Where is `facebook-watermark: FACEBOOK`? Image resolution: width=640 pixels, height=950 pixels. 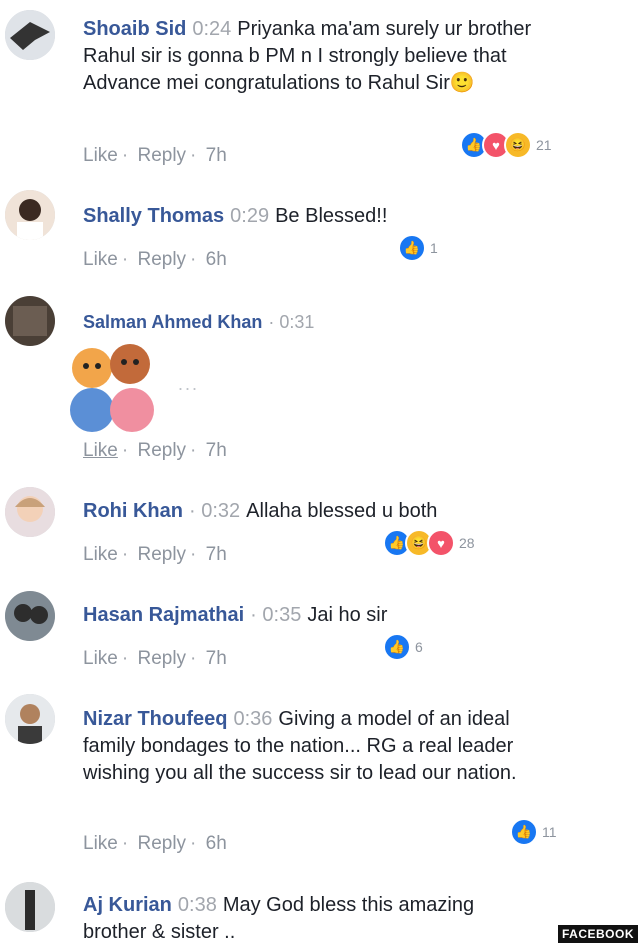
facebook-watermark: FACEBOOK is located at coordinates (597, 934).